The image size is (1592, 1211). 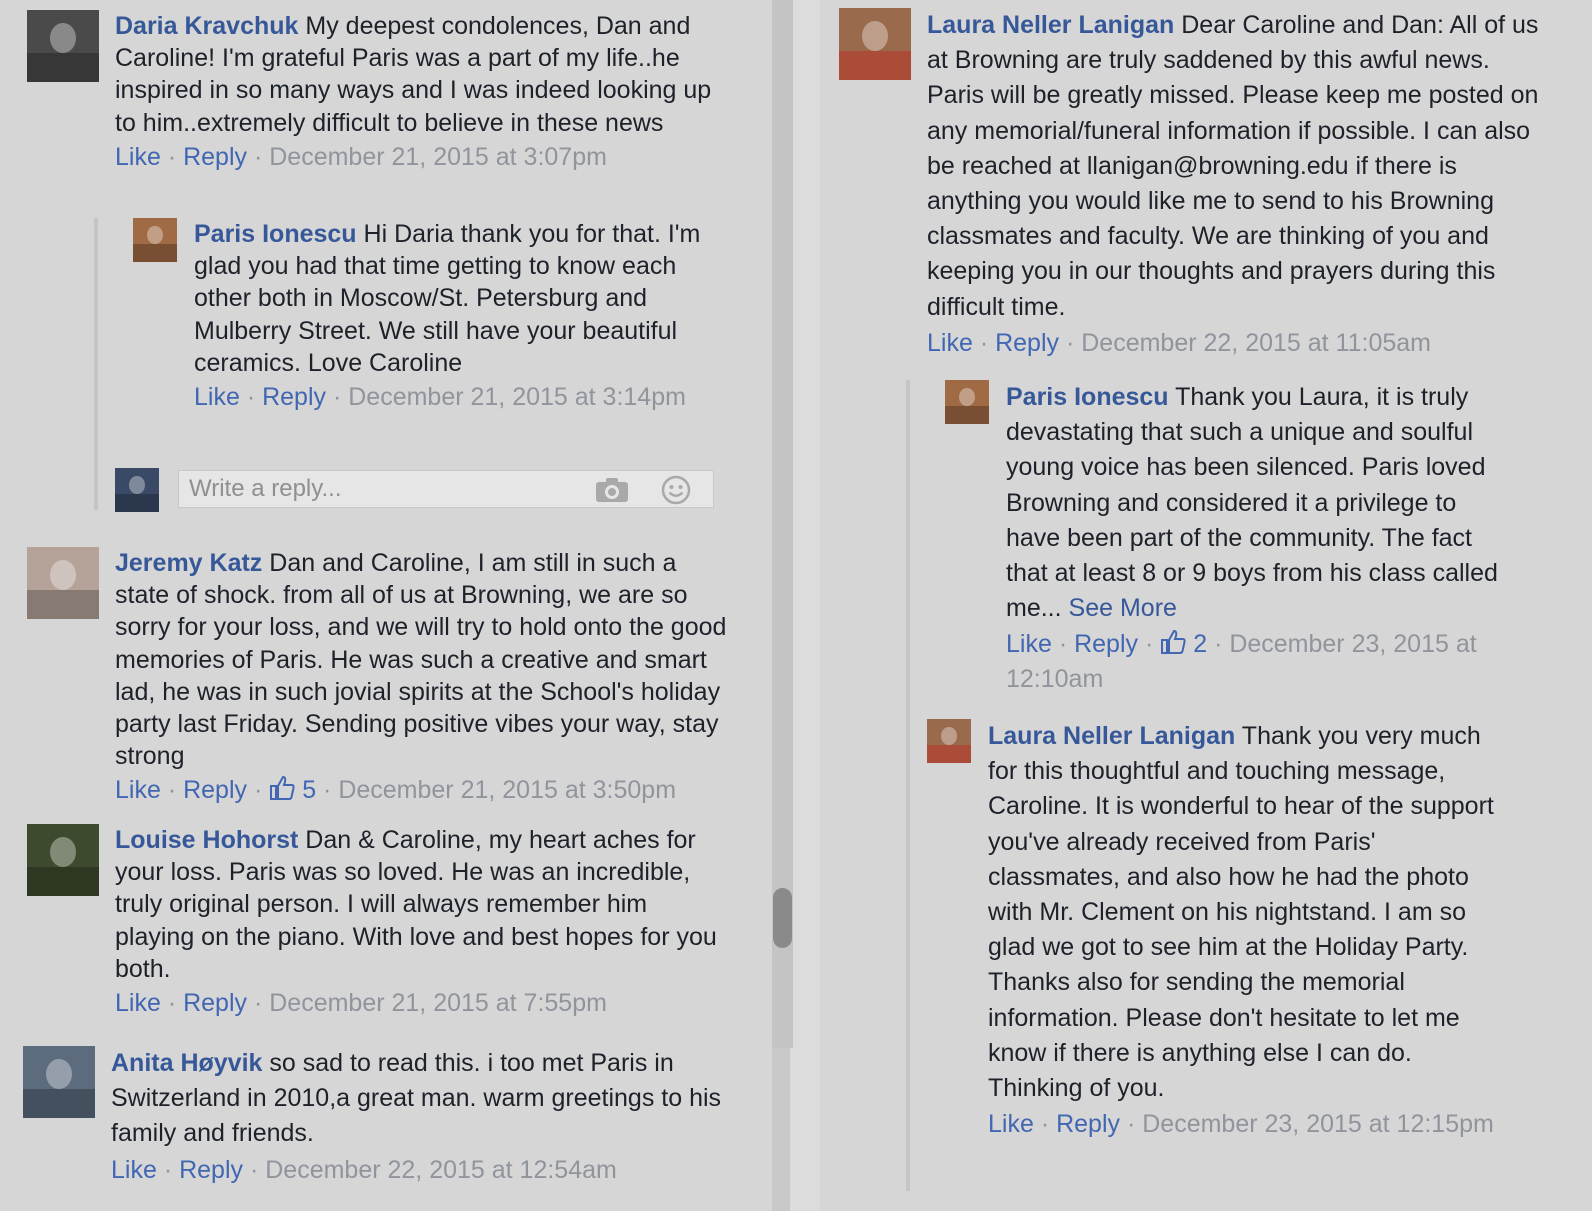 I want to click on comment-author: Anita Høyvik, so click(x=186, y=1063).